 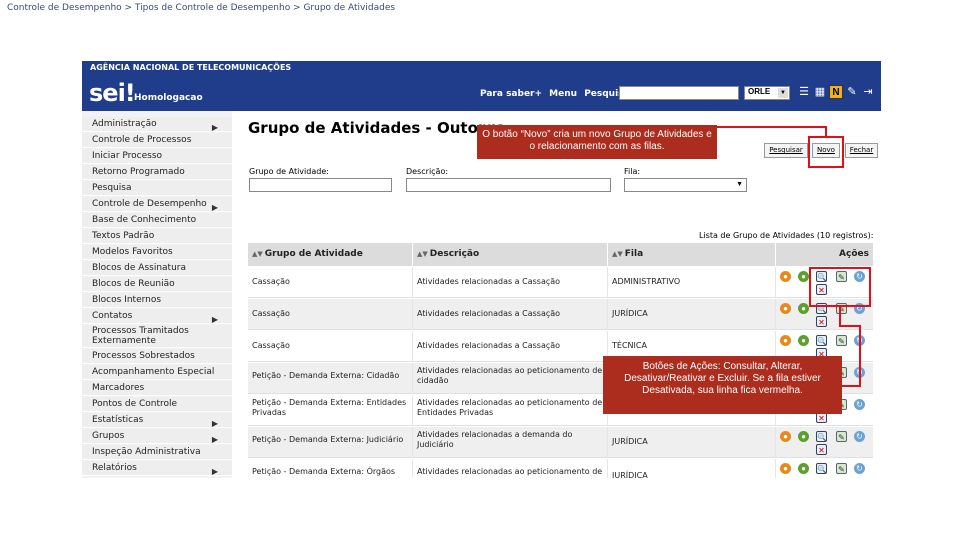 What do you see at coordinates (157, 420) in the screenshot?
I see `sidebar-item-estatisticas: Estatísticas ▶` at bounding box center [157, 420].